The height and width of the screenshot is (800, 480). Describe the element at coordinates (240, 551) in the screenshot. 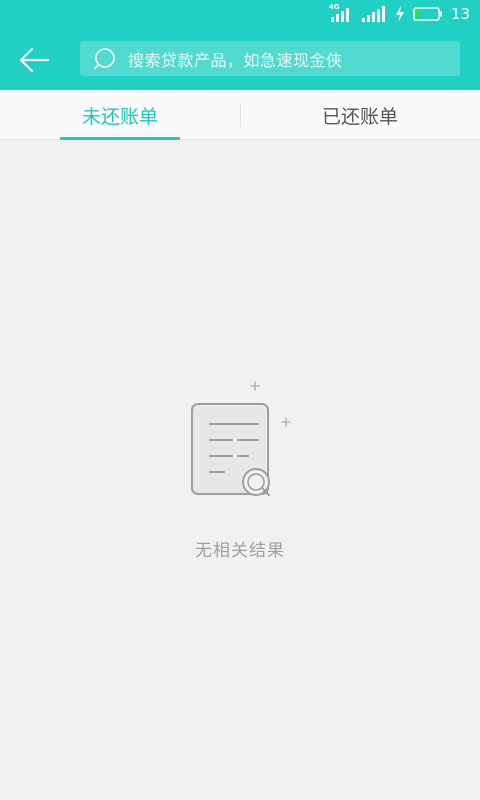

I see `empty-state-message: 无相关结果` at that location.